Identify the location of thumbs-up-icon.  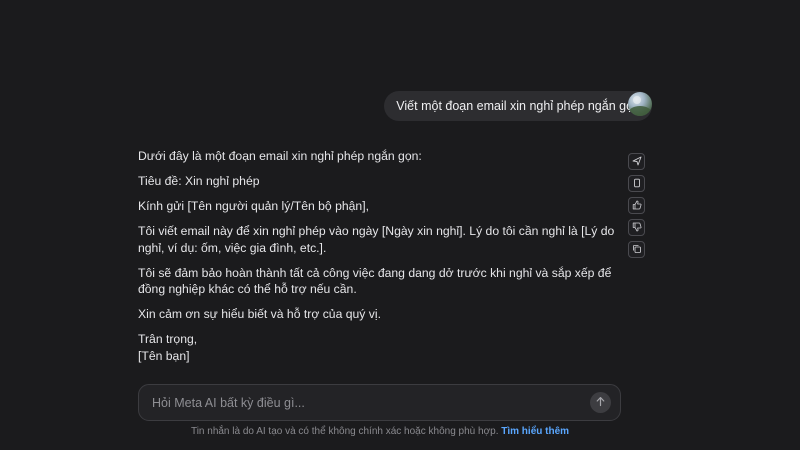
(637, 206).